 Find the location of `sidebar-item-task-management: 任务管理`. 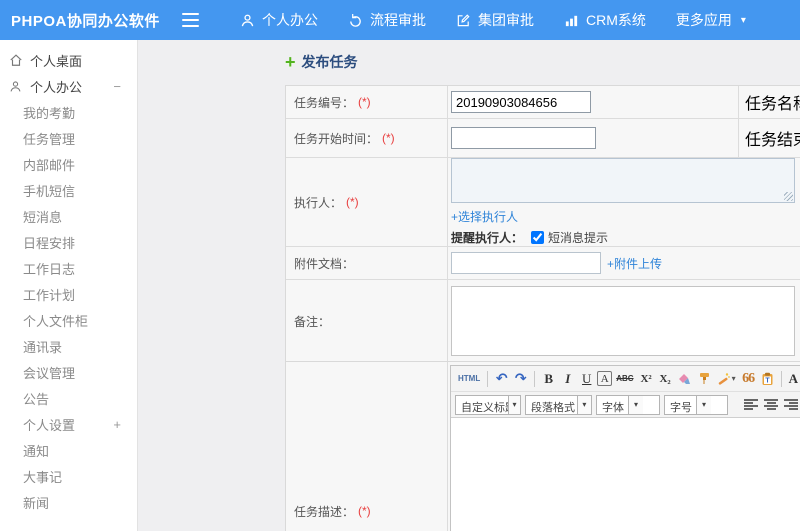

sidebar-item-task-management: 任务管理 is located at coordinates (68, 138).